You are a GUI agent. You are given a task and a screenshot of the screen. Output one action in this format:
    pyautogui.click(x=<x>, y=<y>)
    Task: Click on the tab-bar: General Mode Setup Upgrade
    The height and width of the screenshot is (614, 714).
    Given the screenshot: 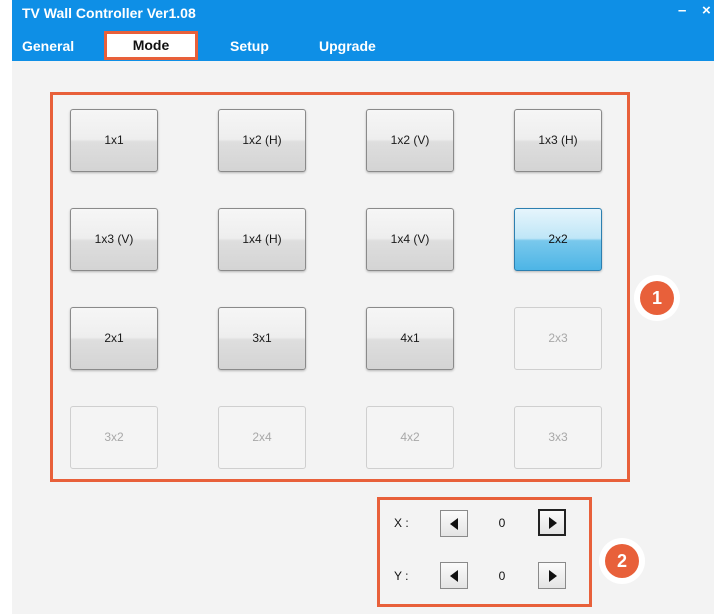 What is the action you would take?
    pyautogui.click(x=363, y=46)
    